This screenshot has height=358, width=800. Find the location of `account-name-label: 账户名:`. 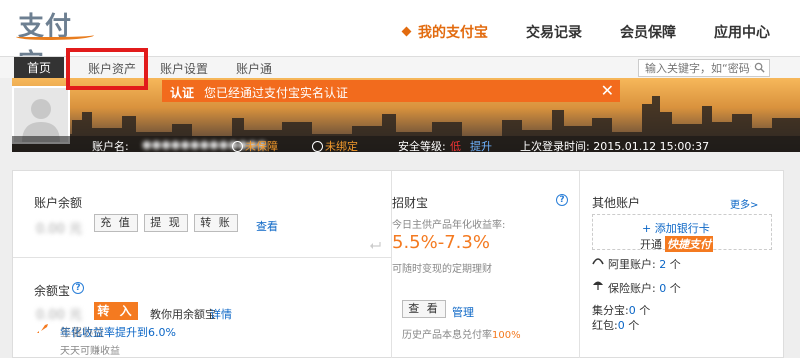

account-name-label: 账户名: is located at coordinates (110, 146).